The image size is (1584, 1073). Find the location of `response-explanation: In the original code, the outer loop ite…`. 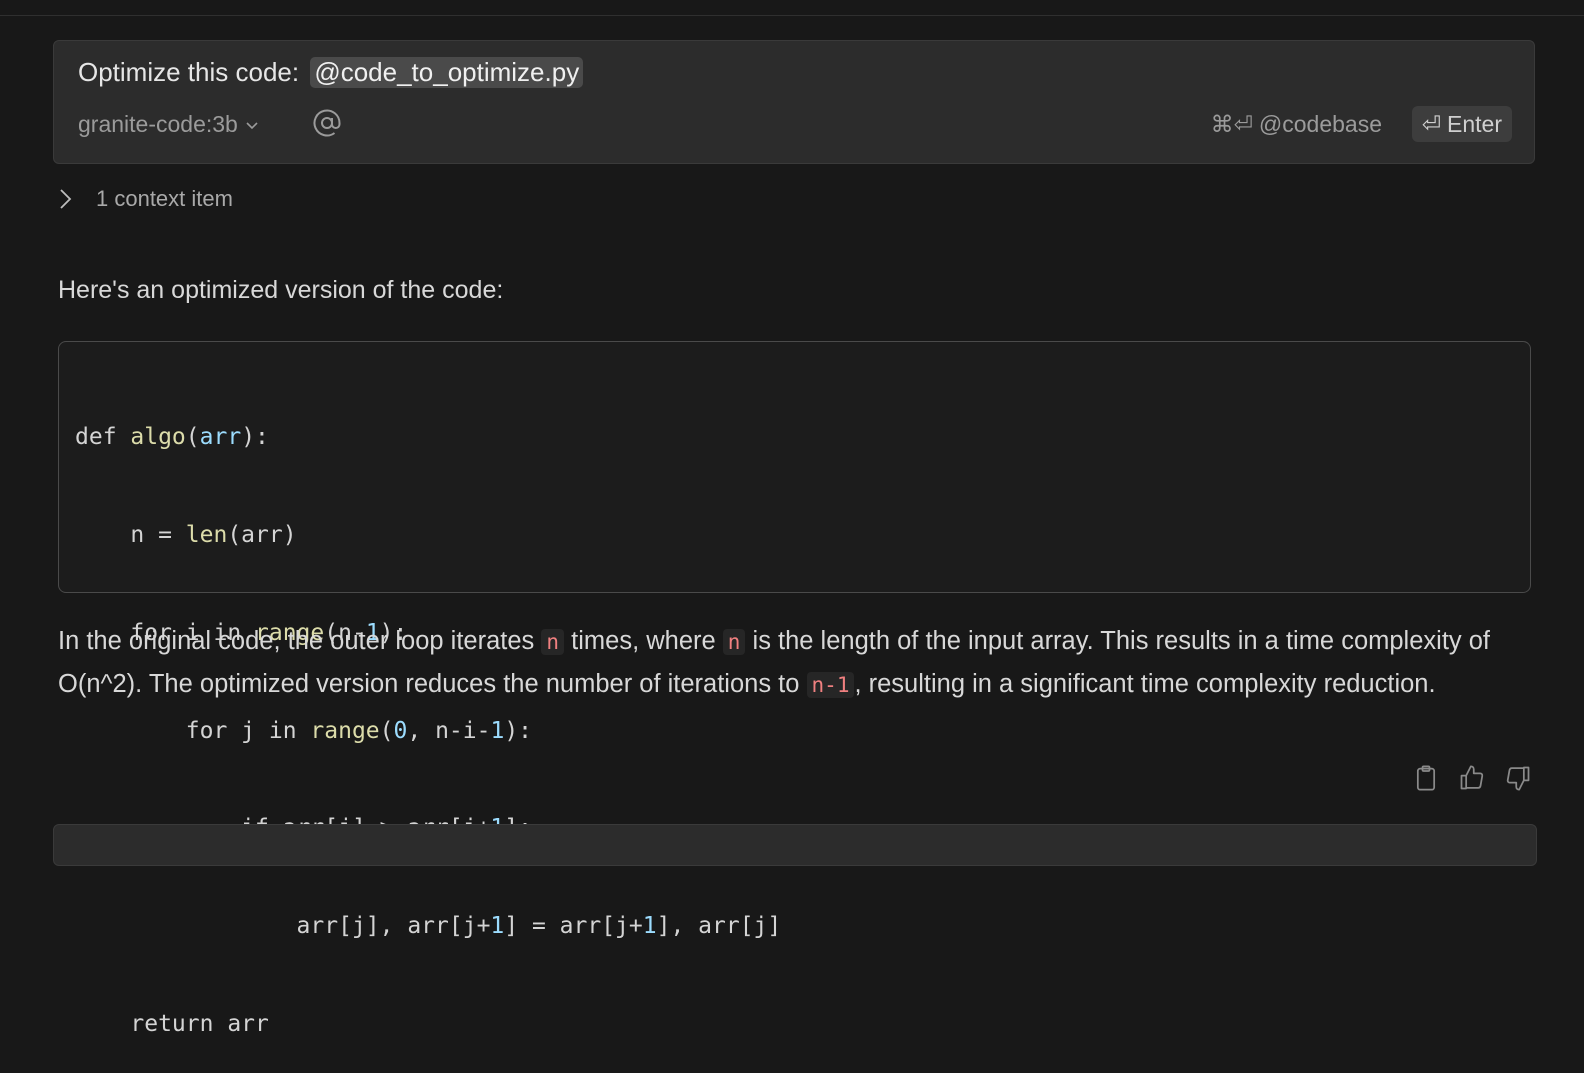

response-explanation: In the original code, the outer loop ite… is located at coordinates (798, 663).